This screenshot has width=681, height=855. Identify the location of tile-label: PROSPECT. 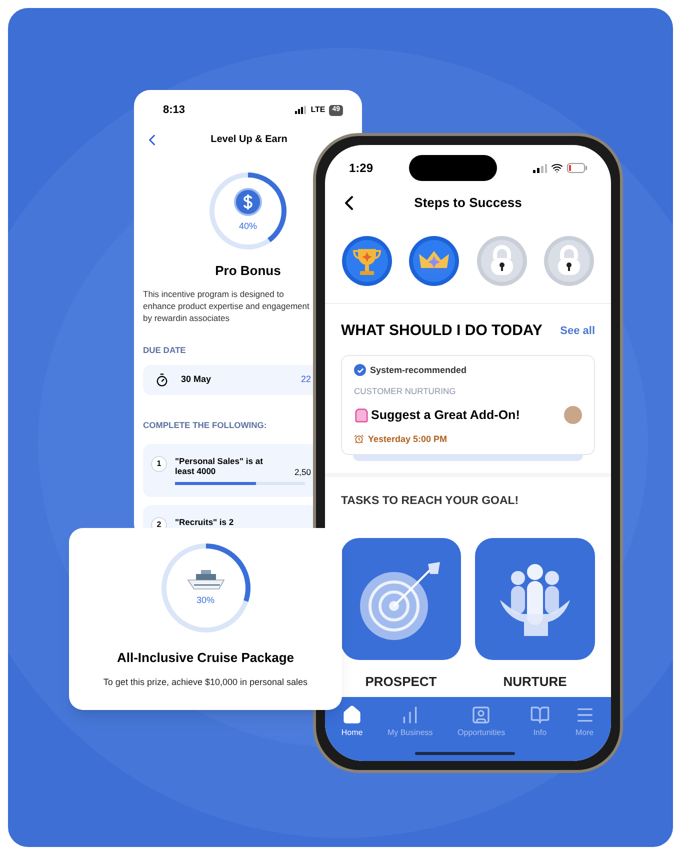
(401, 682).